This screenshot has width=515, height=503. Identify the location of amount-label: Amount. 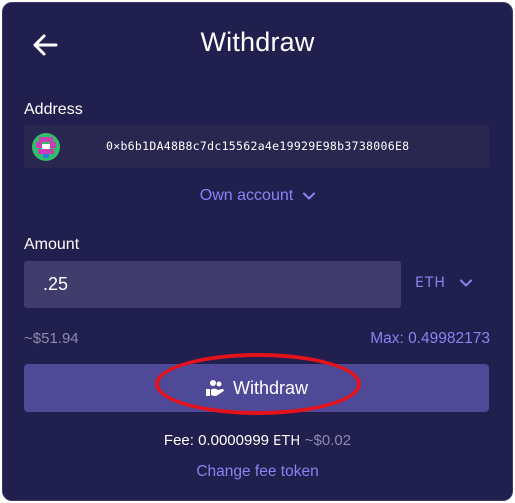
(52, 244).